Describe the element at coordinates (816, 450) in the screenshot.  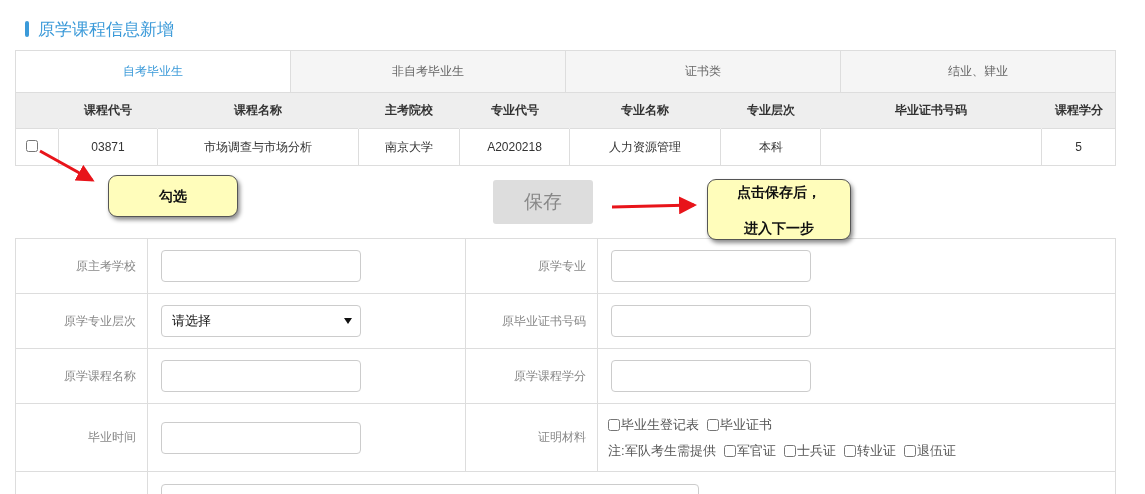
I see `checkbox-label: 士兵证` at that location.